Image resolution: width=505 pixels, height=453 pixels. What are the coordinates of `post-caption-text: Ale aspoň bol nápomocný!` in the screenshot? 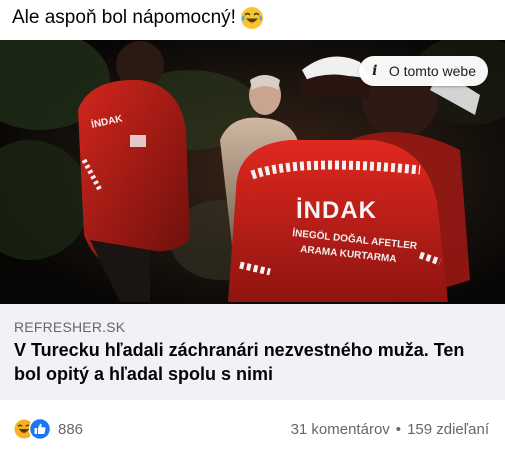 It's located at (124, 17).